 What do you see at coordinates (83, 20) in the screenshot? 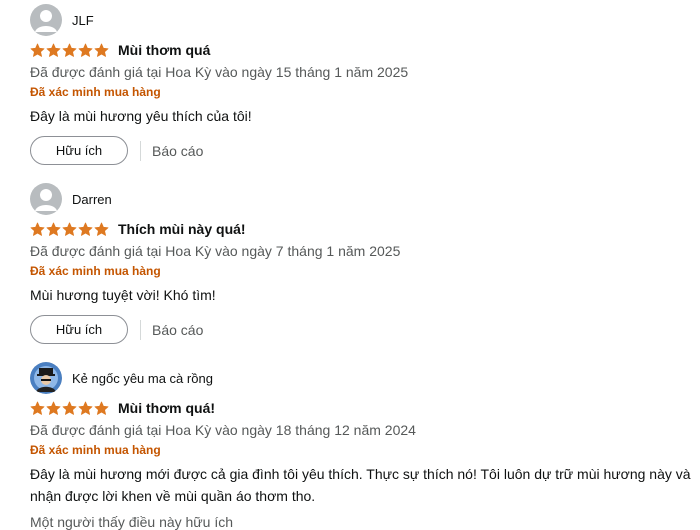
I see `reviewer-name: JLF` at bounding box center [83, 20].